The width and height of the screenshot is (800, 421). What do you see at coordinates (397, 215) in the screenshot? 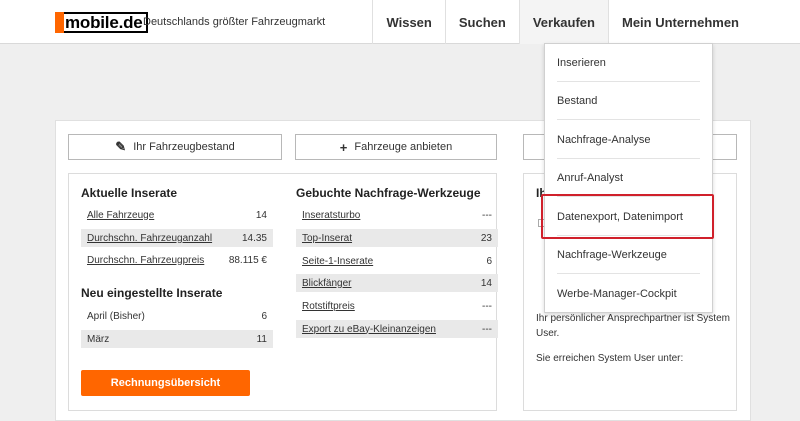
I see `tool-row: Inseratsturbo ---` at bounding box center [397, 215].